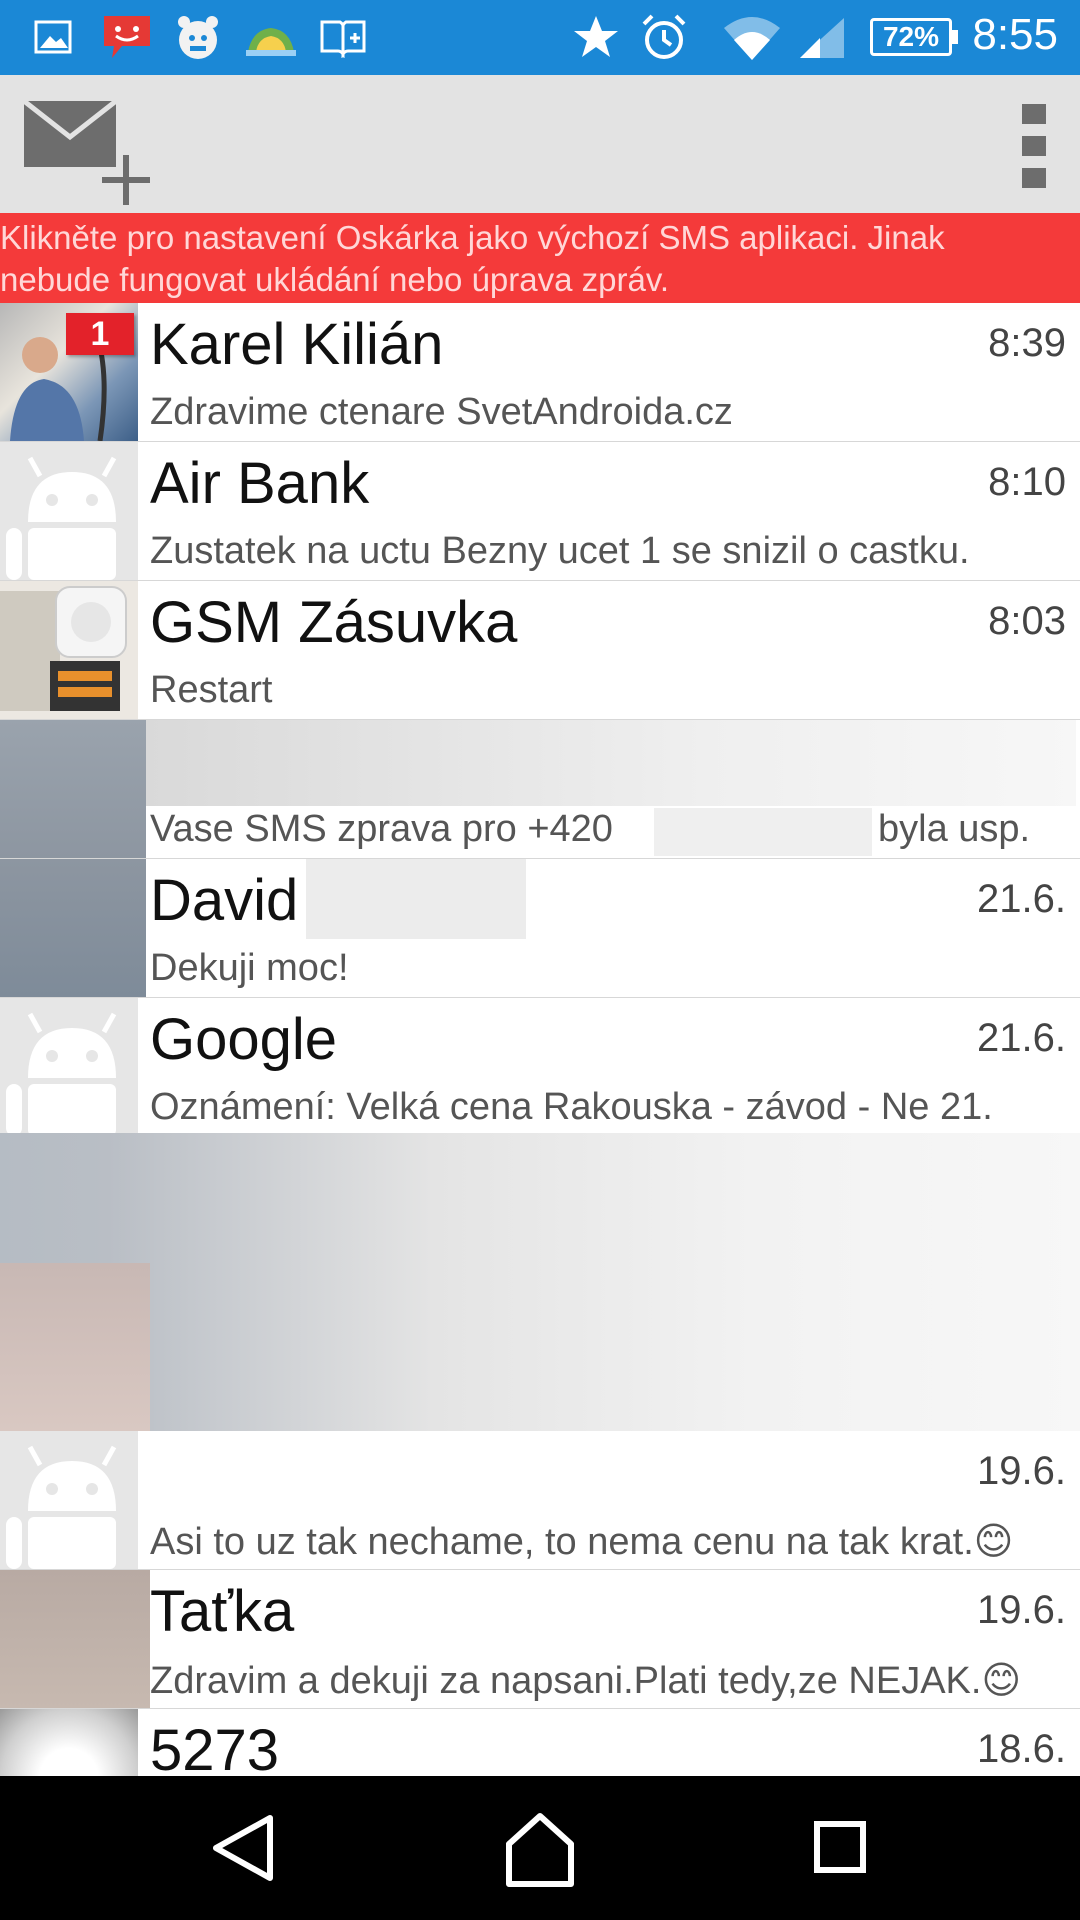  Describe the element at coordinates (224, 900) in the screenshot. I see `contact-name: David` at that location.